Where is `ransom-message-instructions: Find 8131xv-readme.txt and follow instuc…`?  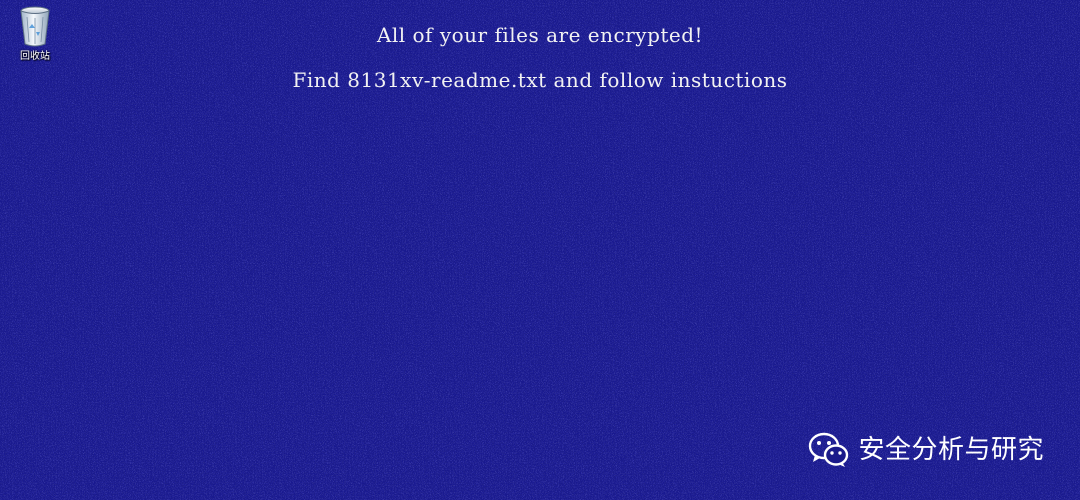
ransom-message-instructions: Find 8131xv-readme.txt and follow instuc… is located at coordinates (540, 80).